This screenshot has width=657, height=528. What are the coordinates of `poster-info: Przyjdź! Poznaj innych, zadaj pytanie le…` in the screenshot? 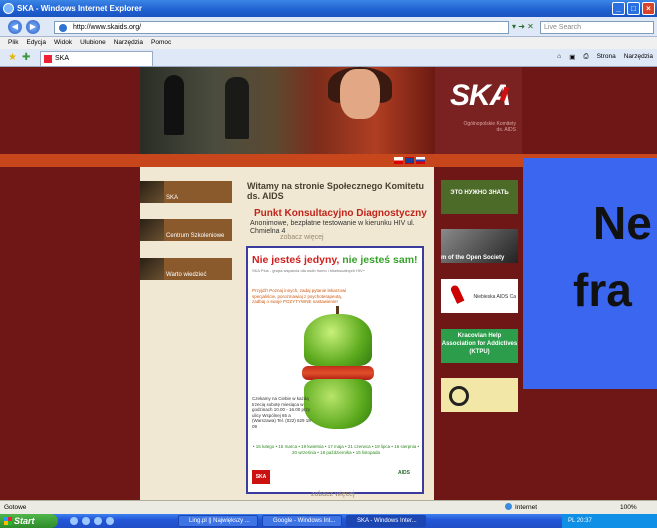 It's located at (299, 296).